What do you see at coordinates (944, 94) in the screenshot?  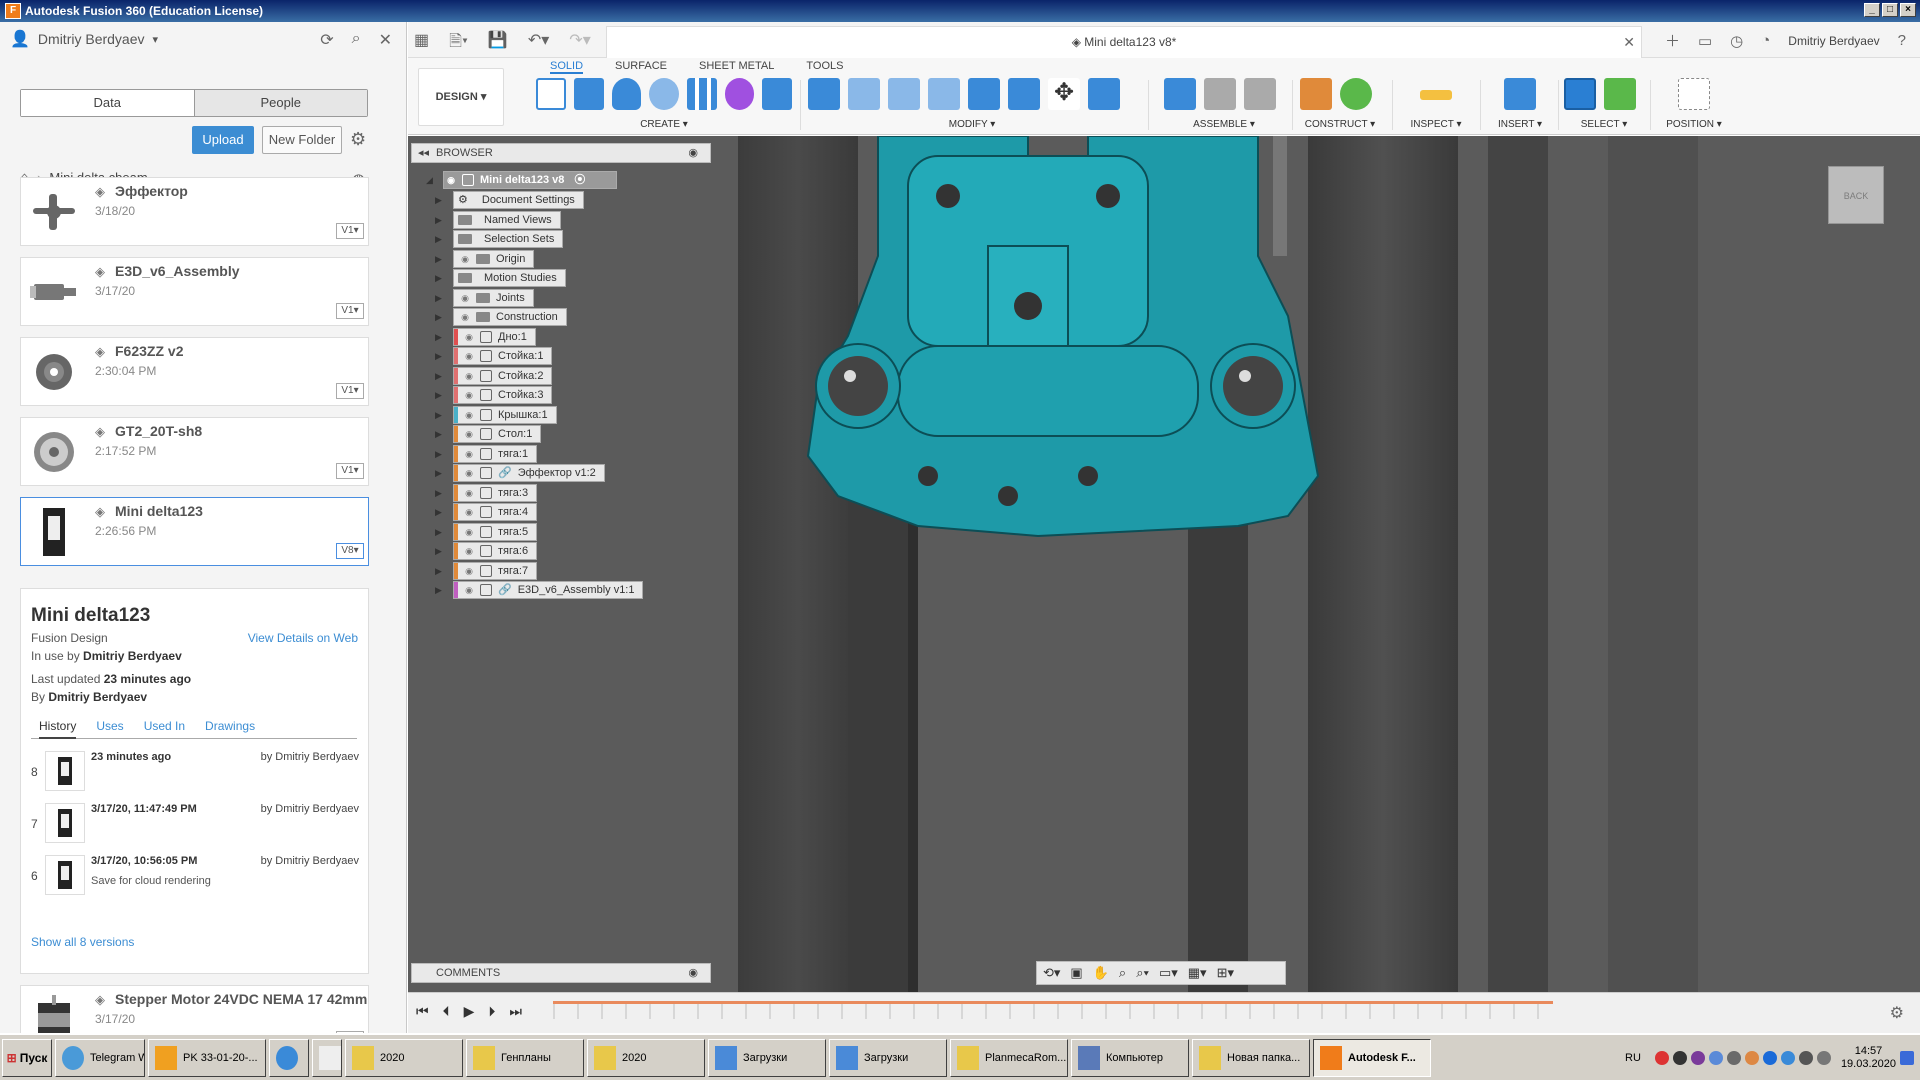 I see `shell-icon` at bounding box center [944, 94].